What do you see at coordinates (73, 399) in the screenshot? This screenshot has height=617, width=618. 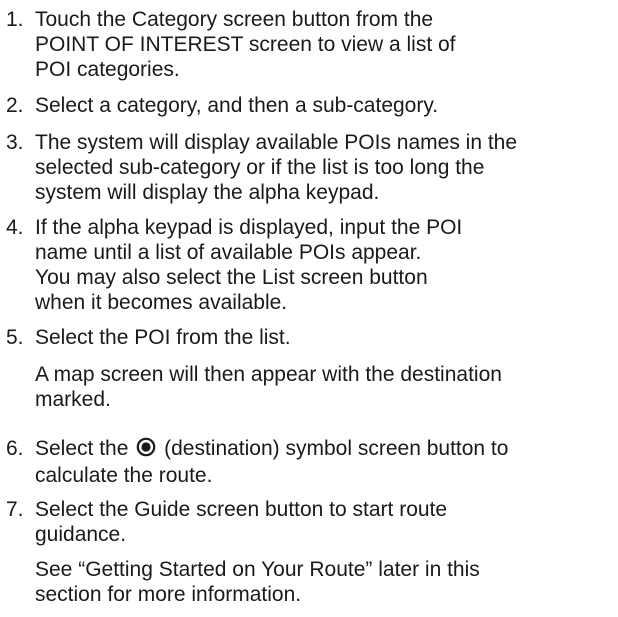 I see `step-note-line: marked.` at bounding box center [73, 399].